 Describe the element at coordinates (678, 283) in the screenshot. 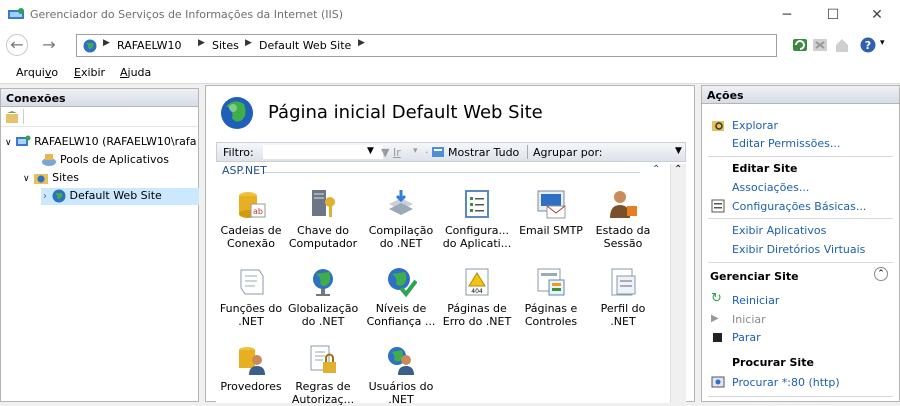

I see `vertical-scrollbar: ⌃` at that location.